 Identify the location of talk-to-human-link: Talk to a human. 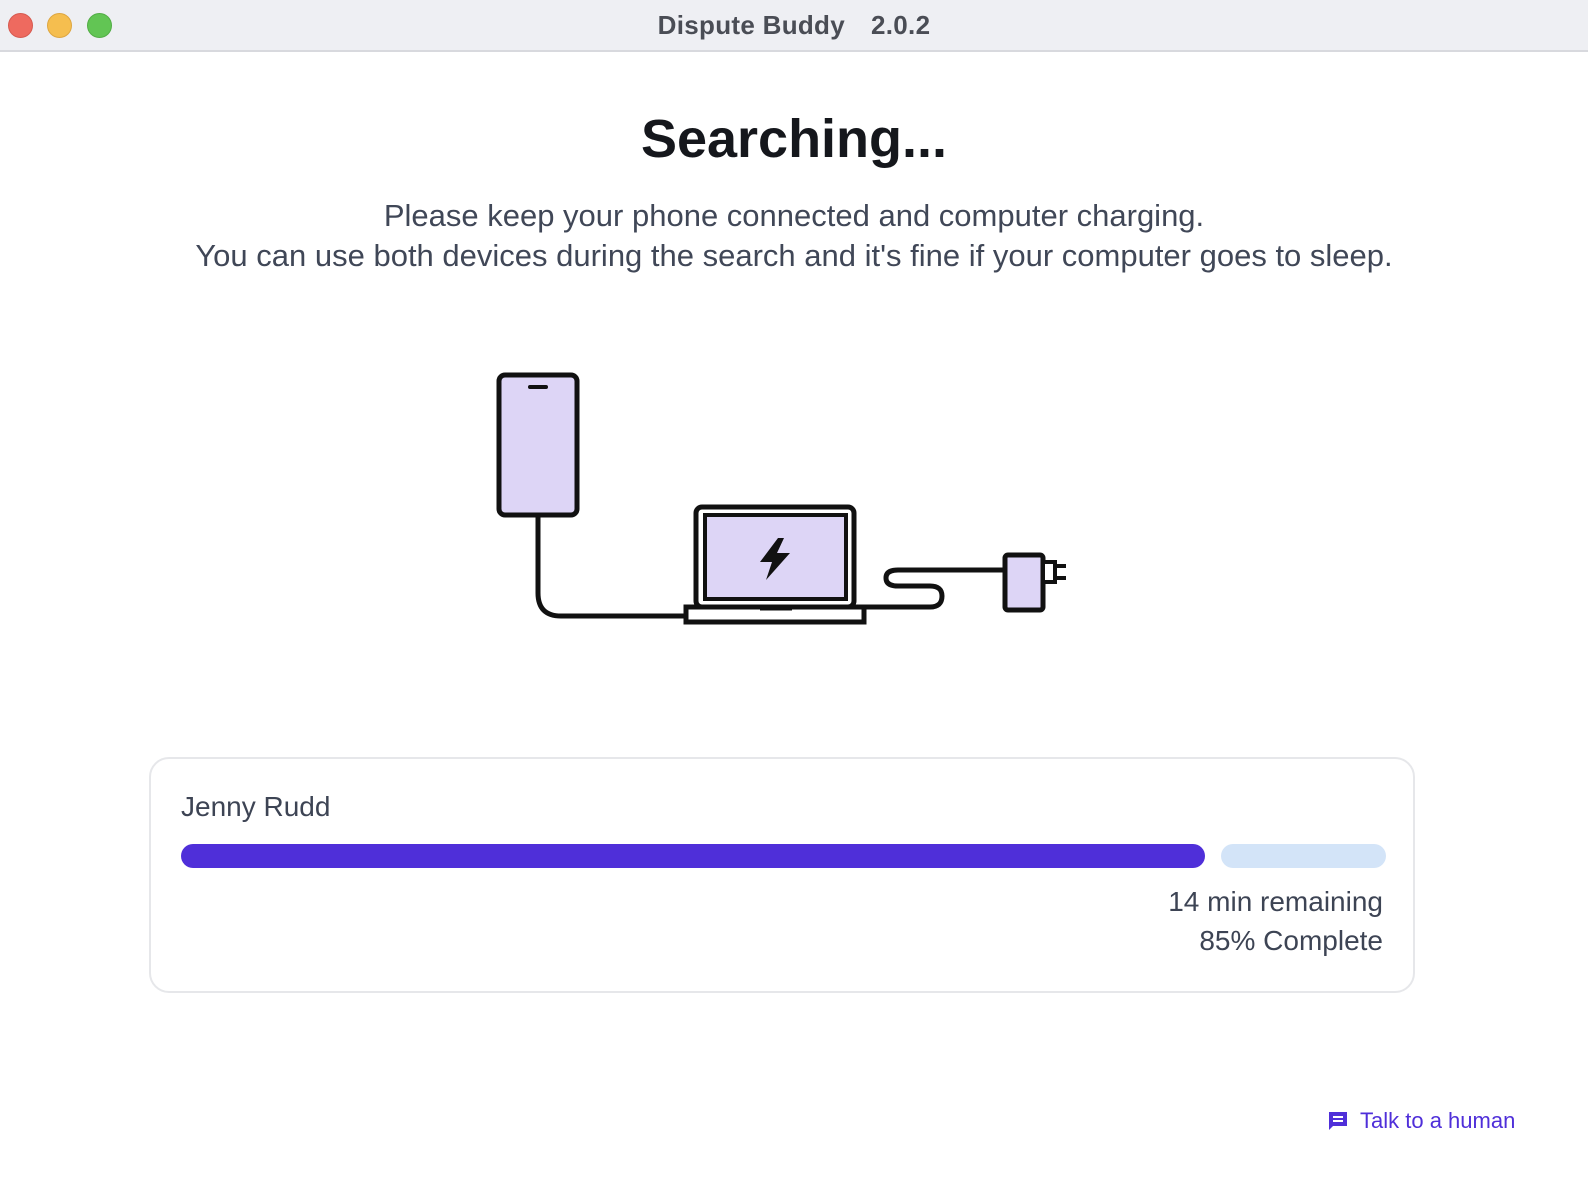
(1420, 1121).